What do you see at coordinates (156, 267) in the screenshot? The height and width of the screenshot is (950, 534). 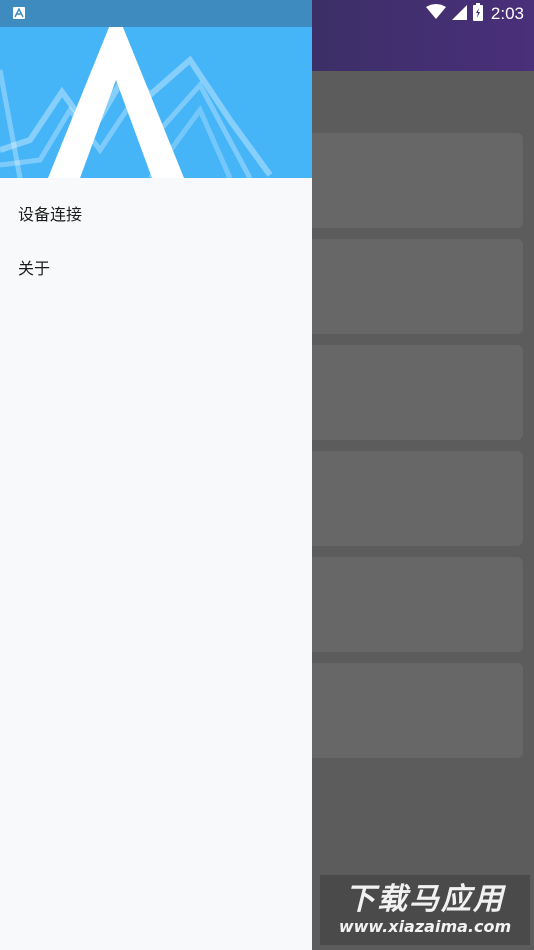 I see `menu-item-about: 关于` at bounding box center [156, 267].